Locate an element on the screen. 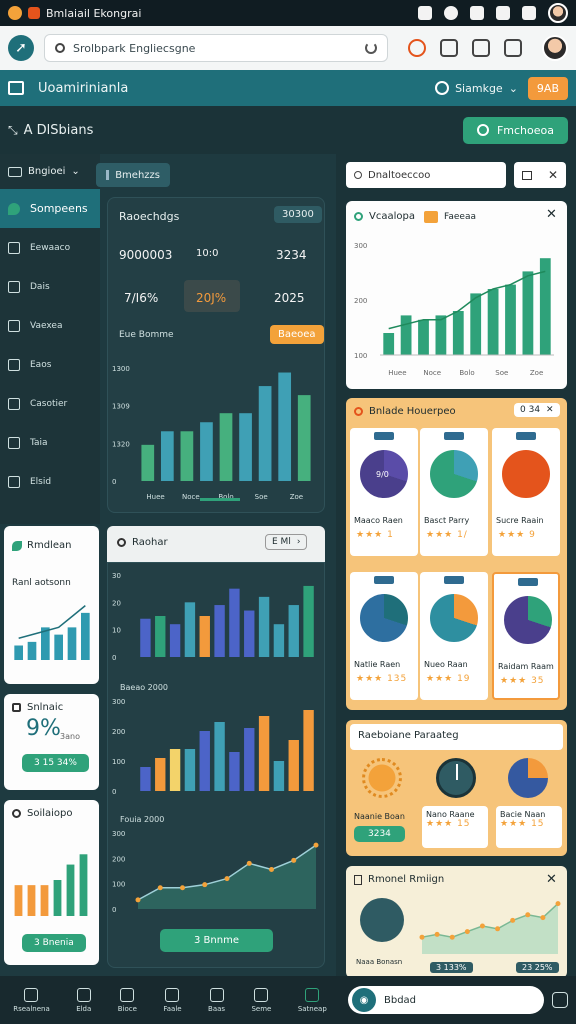 Image resolution: width=576 pixels, height=1024 pixels. grid-icon is located at coordinates (513, 48).